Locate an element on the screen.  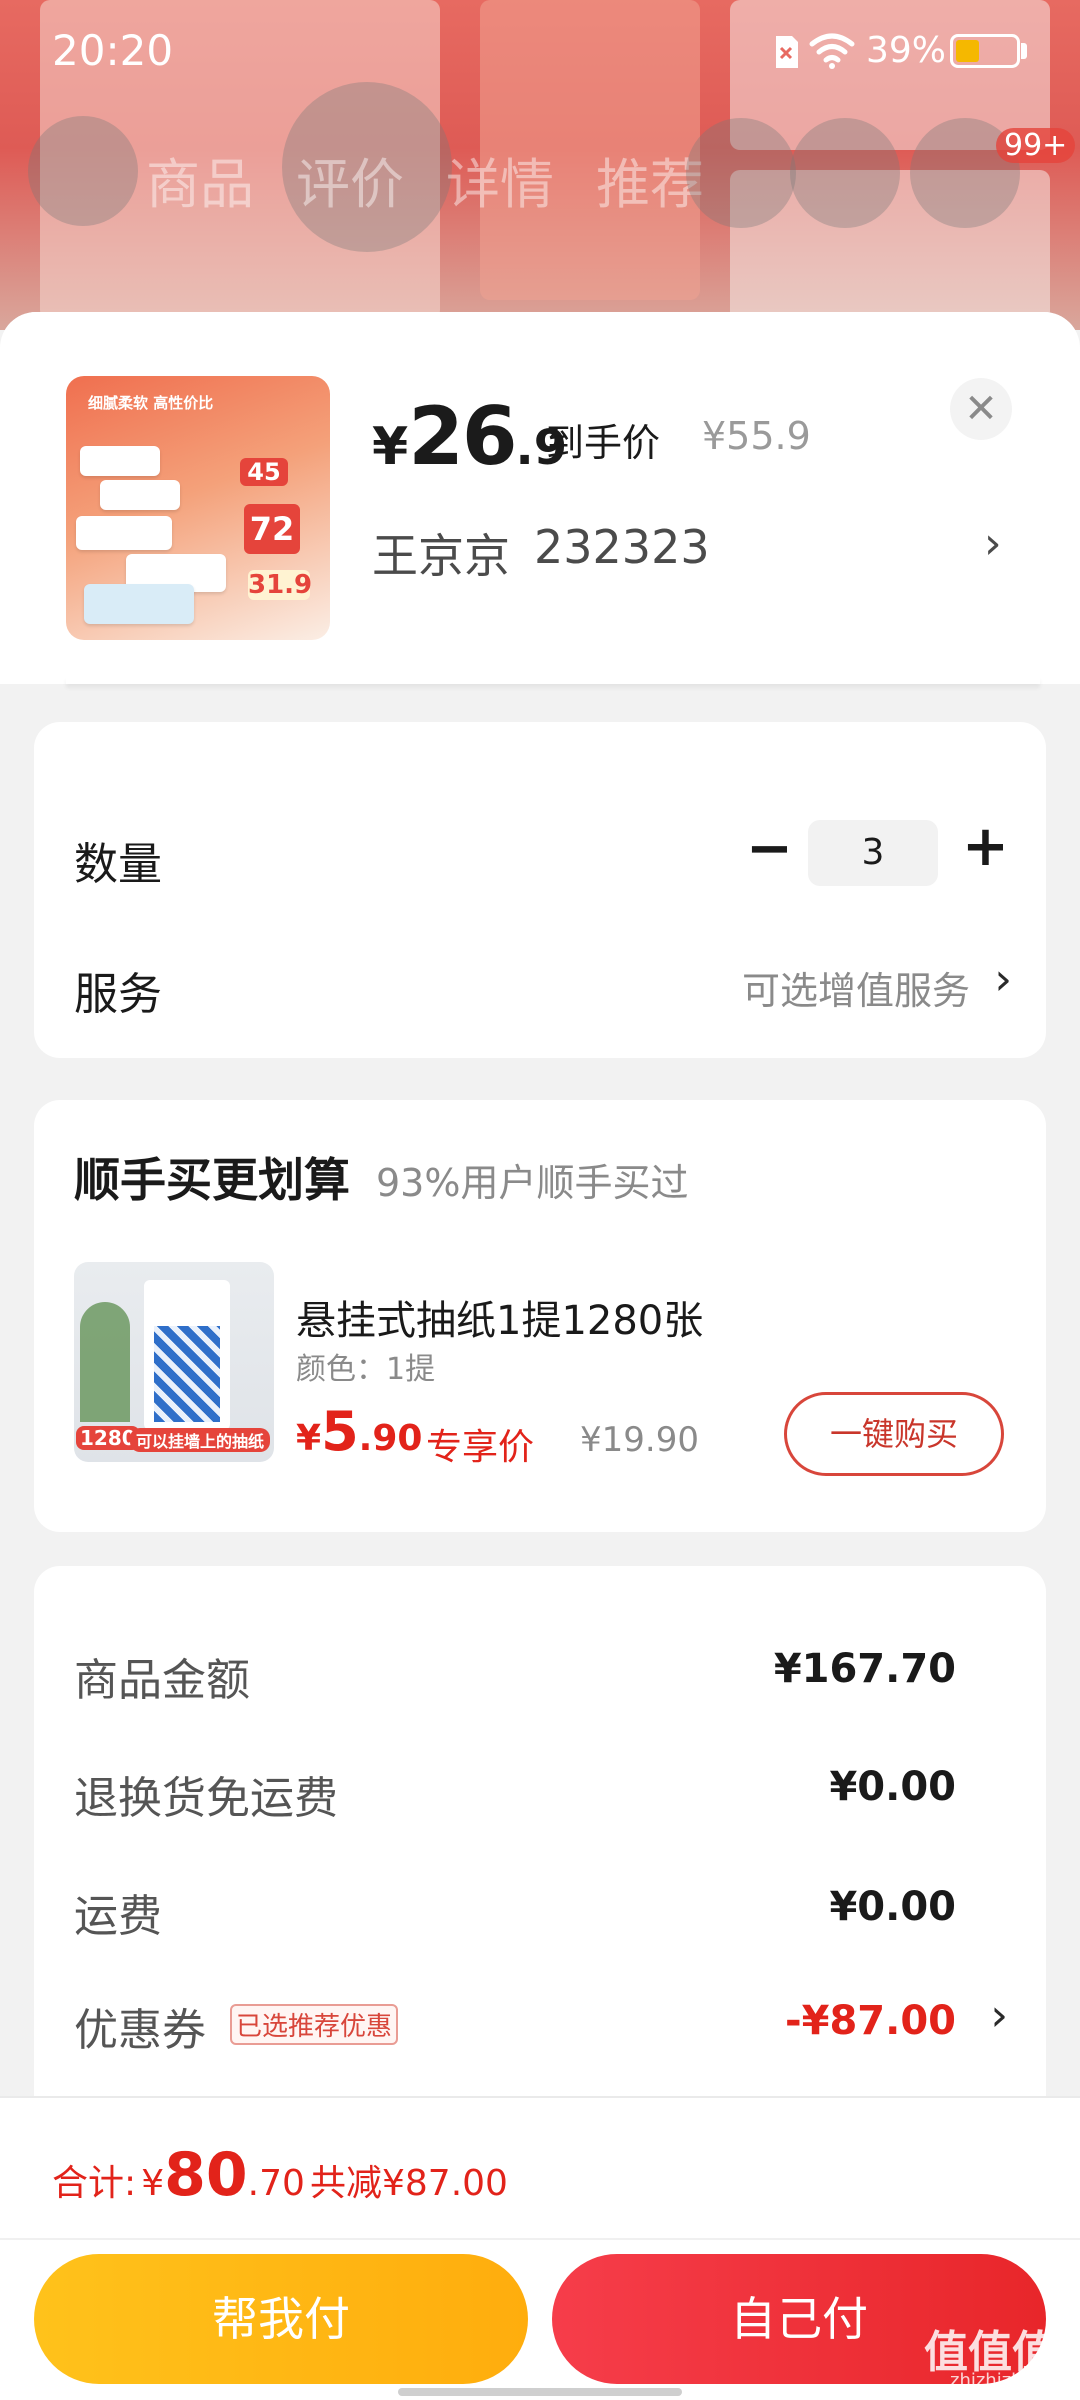
bg-nav-tab: 详情 is located at coordinates (500, 184).